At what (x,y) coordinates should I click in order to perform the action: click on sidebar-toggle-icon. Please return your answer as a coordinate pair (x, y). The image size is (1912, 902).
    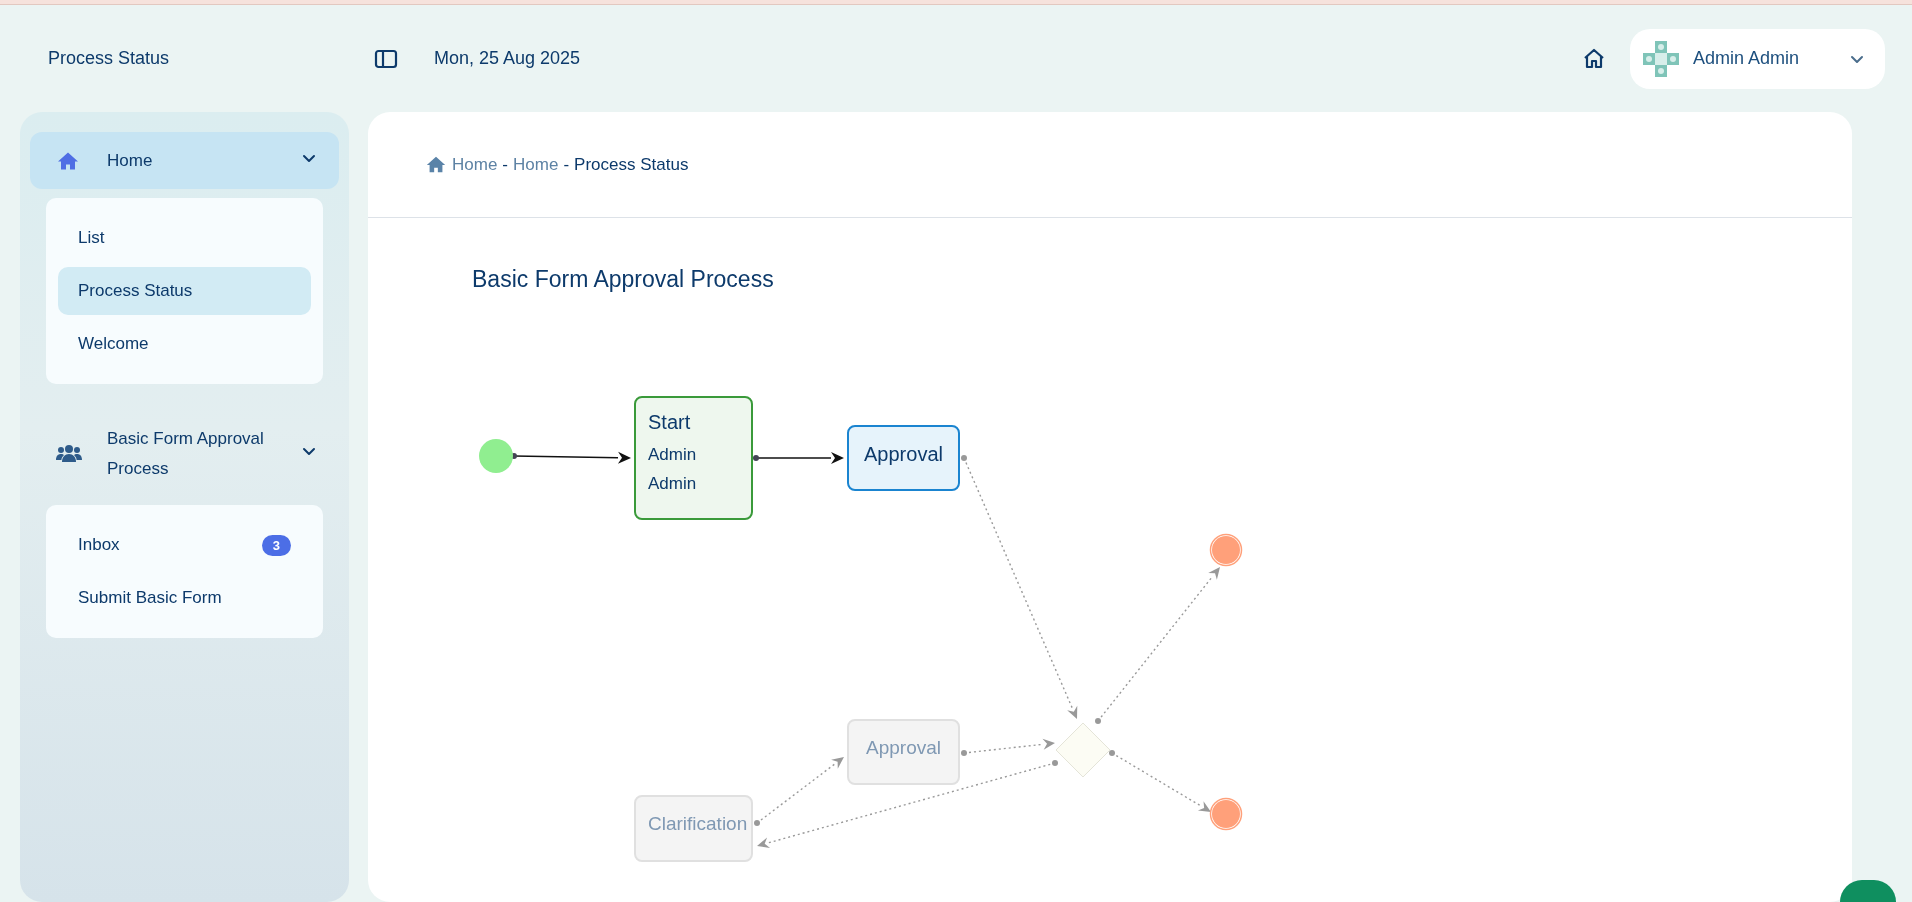
    Looking at the image, I should click on (386, 58).